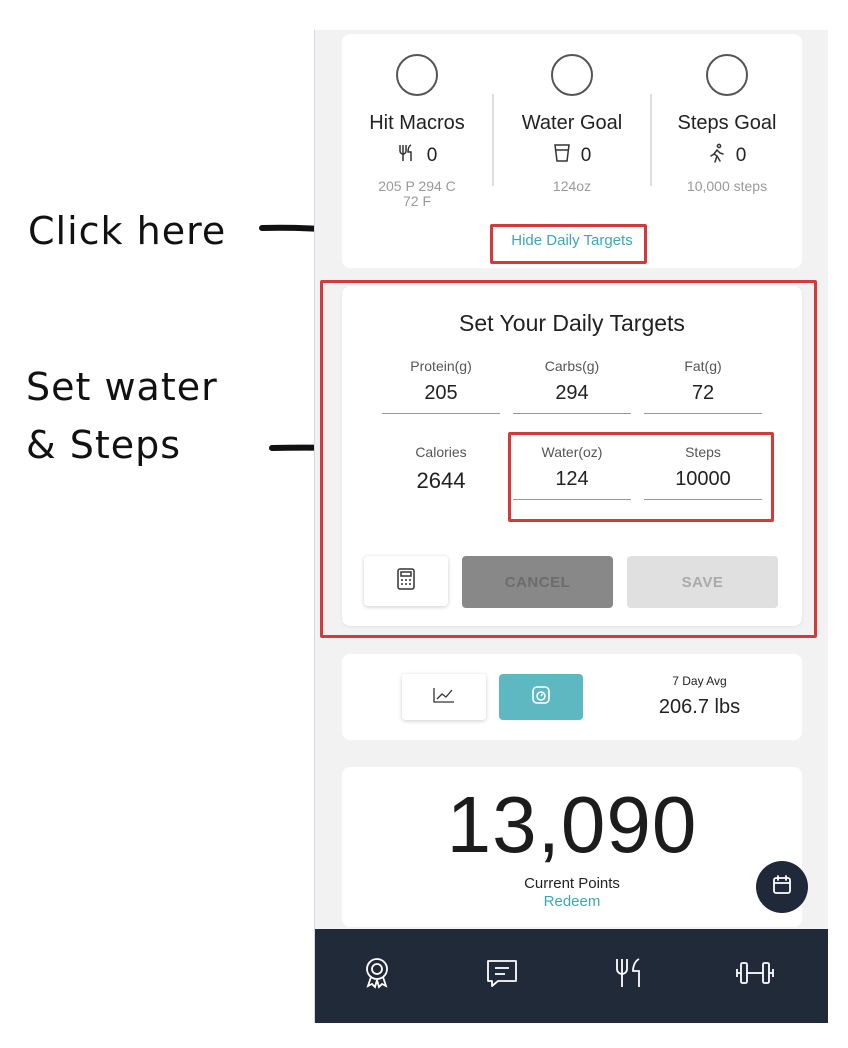  I want to click on seven-day-avg-value: 206.7 lbs, so click(699, 707).